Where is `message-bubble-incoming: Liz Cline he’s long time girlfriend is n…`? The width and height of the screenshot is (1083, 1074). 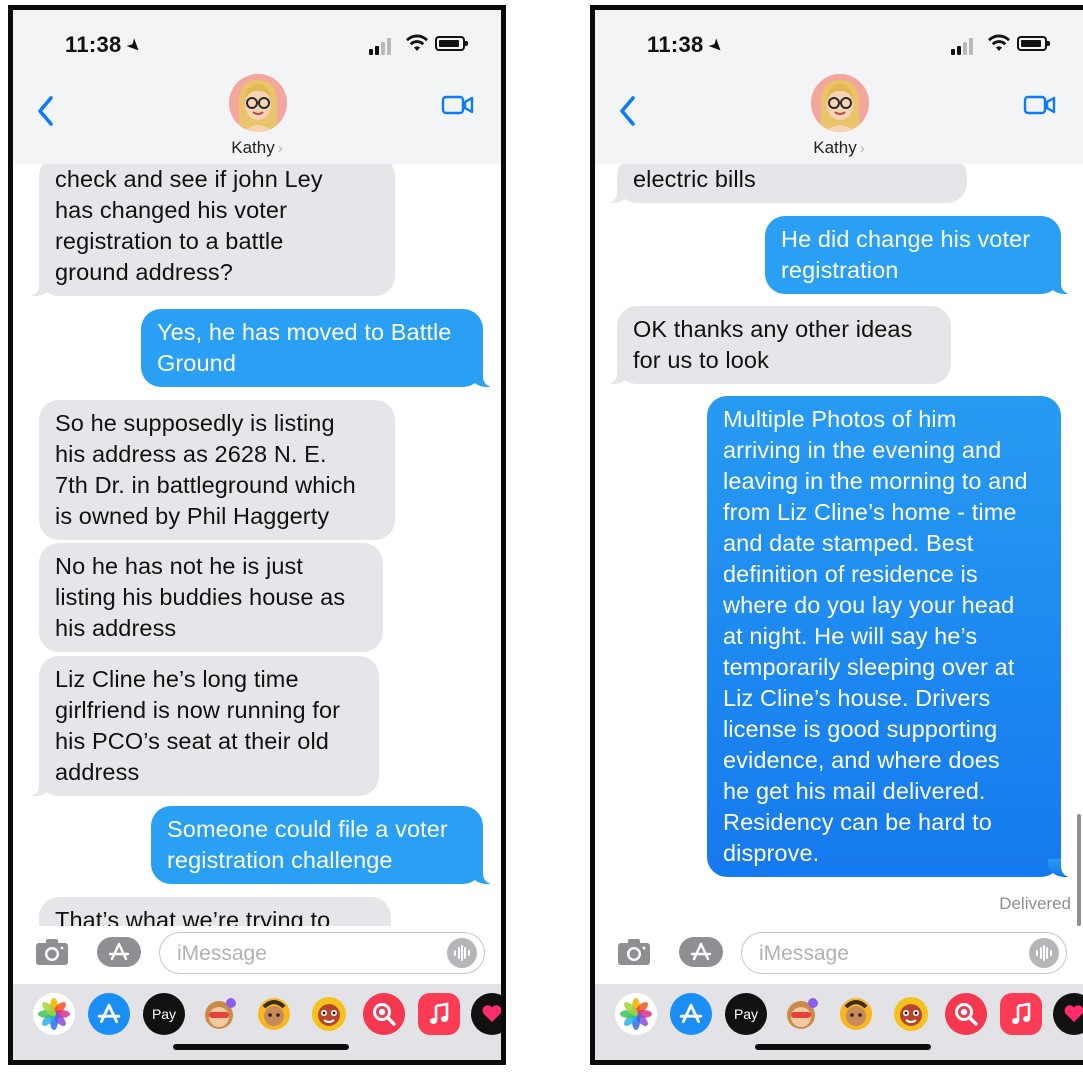
message-bubble-incoming: Liz Cline he’s long time girlfriend is n… is located at coordinates (202, 726).